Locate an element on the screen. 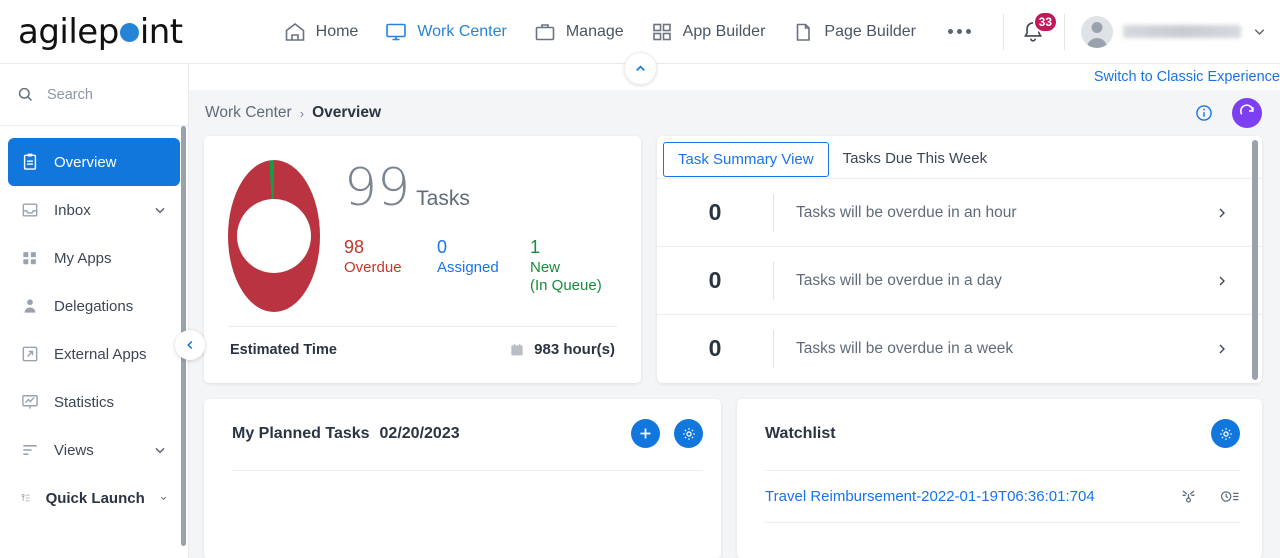 The image size is (1280, 558). sidebar-item-inbox: Inbox is located at coordinates (94, 210).